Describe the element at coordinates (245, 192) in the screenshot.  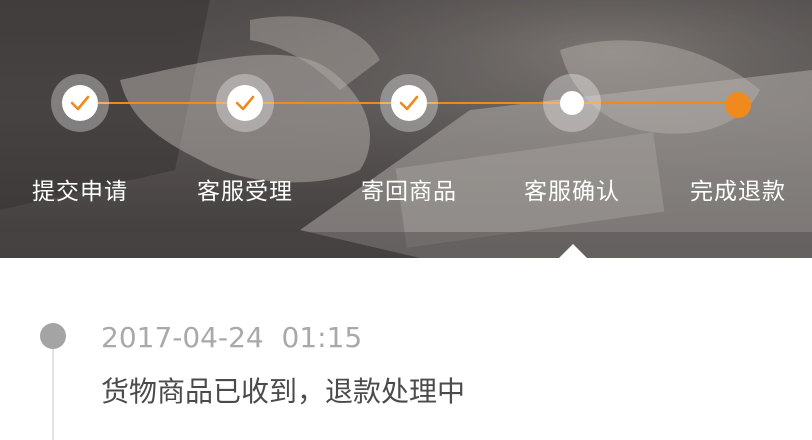
I see `step-label-accept: 客服受理` at that location.